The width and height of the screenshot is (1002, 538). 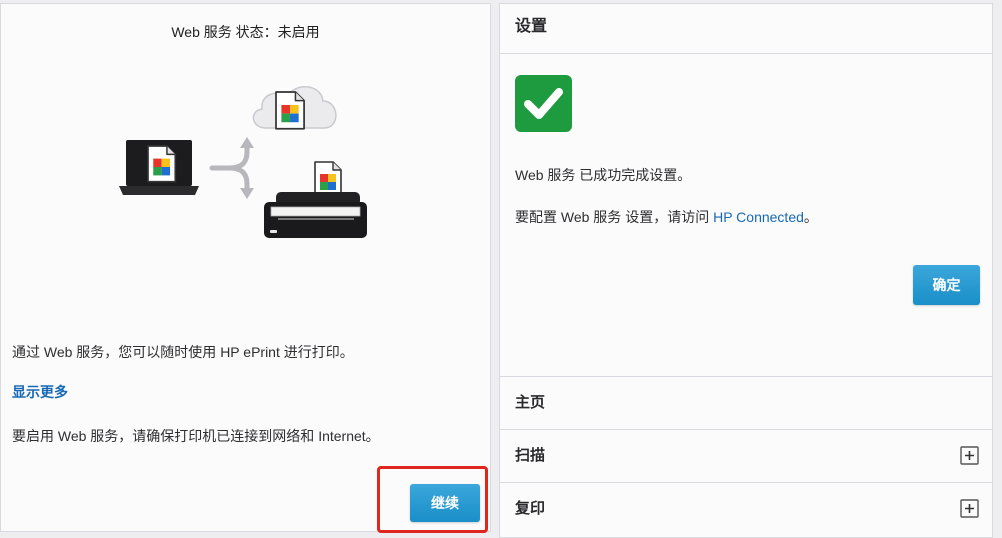 I want to click on printer-paper-slot, so click(x=315, y=211).